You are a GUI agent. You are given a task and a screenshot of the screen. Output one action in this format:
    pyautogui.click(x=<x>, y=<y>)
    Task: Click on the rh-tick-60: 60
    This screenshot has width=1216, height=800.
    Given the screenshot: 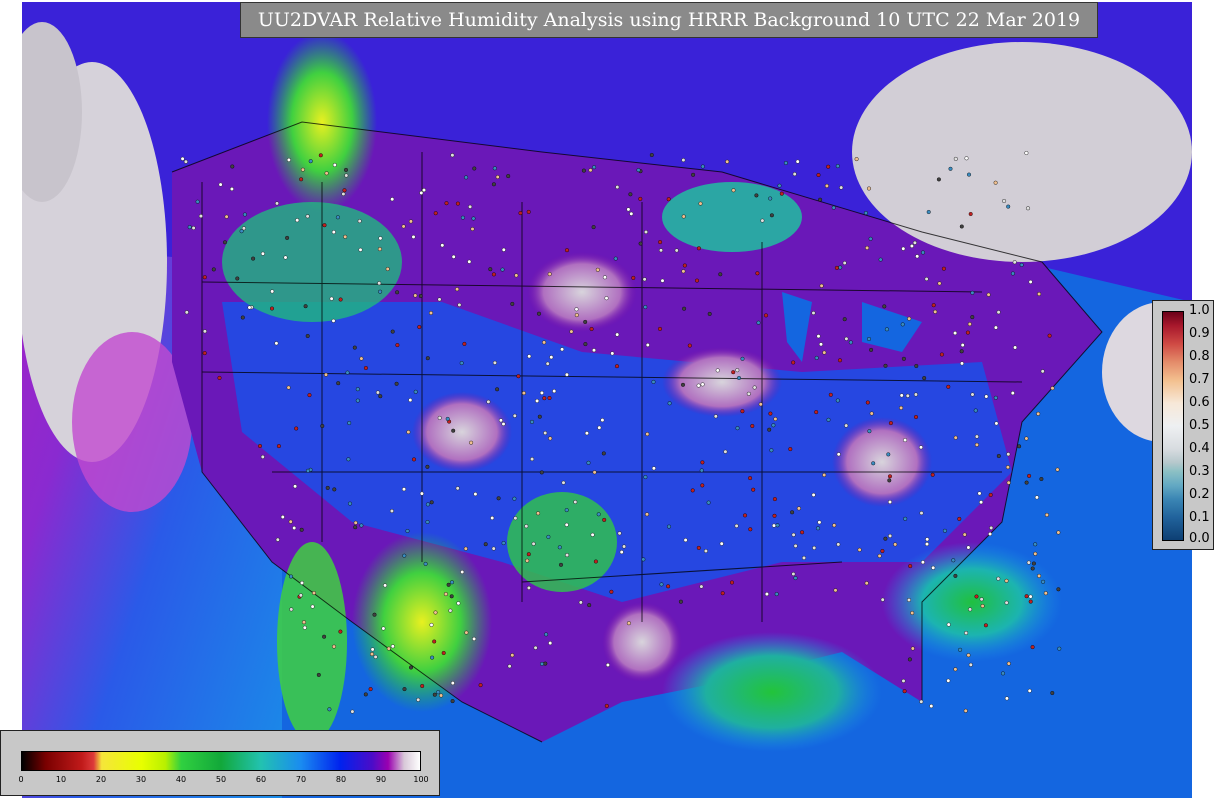 What is the action you would take?
    pyautogui.click(x=261, y=779)
    